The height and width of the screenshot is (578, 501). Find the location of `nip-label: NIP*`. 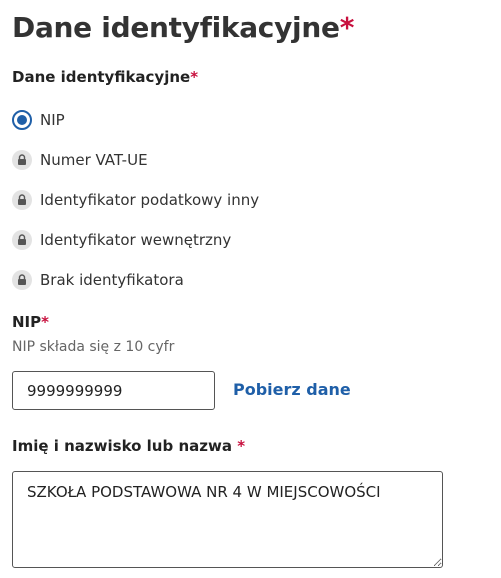

nip-label: NIP* is located at coordinates (30, 322).